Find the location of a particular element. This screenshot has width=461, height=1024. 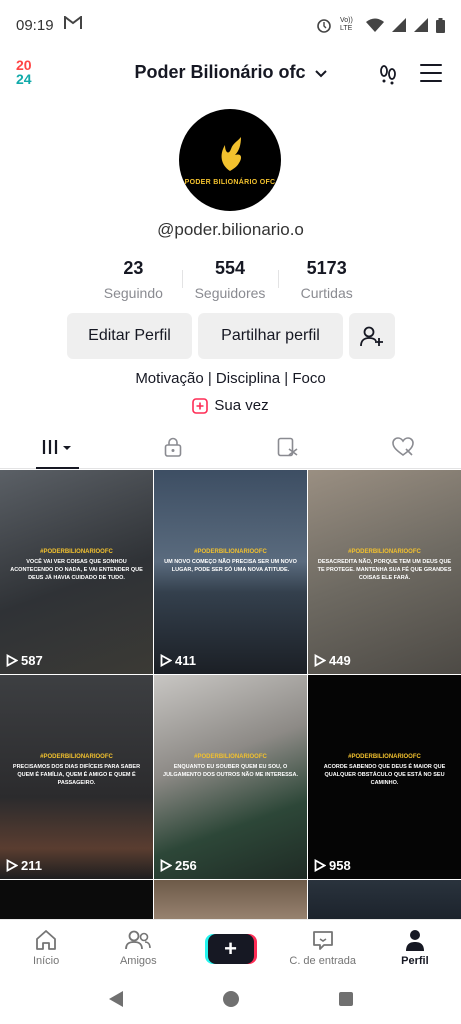

your-turn-label: Sua vez is located at coordinates (241, 405).